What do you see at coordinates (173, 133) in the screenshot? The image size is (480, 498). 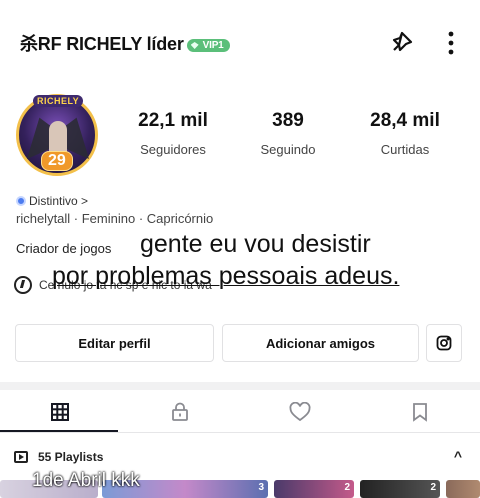 I see `stat-followers: 22,1 mil Seguidores` at bounding box center [173, 133].